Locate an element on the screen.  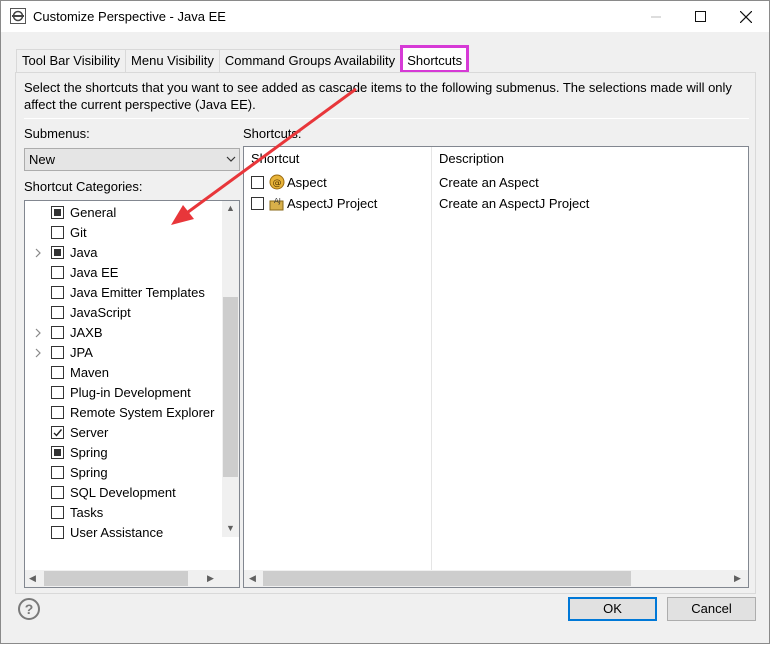
help-button: ? is located at coordinates (29, 609).